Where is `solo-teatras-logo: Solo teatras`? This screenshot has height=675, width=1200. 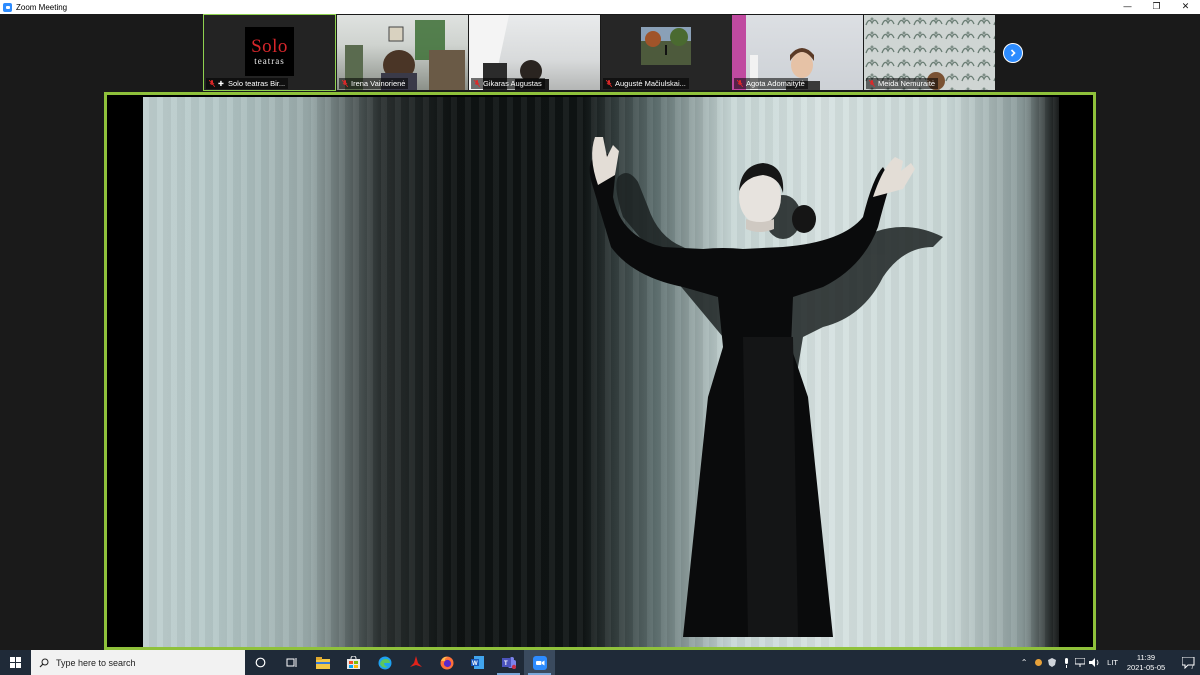
solo-teatras-logo: Solo teatras is located at coordinates (269, 51).